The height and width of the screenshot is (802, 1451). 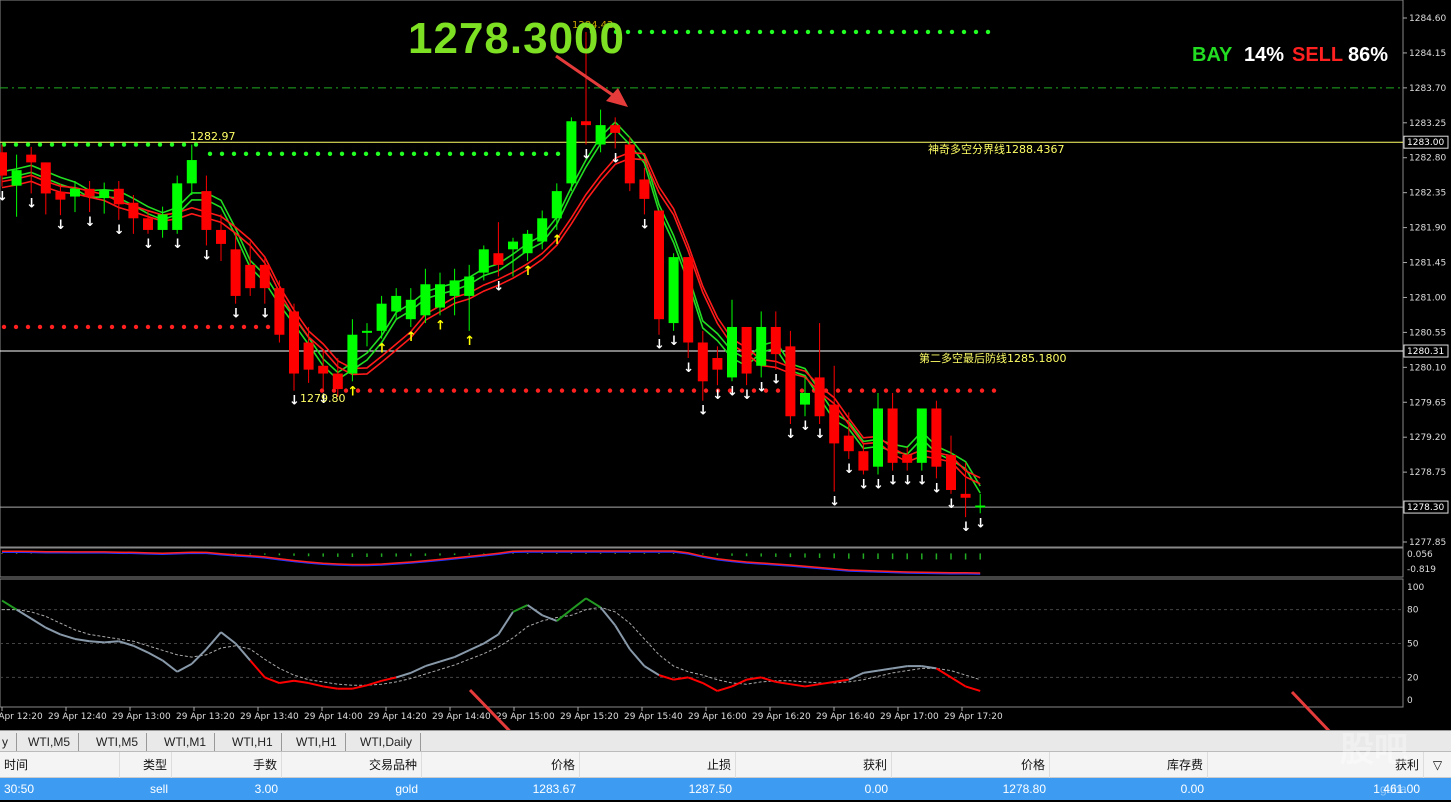 What do you see at coordinates (1374, 750) in the screenshot?
I see `watermark-logo: 股吧` at bounding box center [1374, 750].